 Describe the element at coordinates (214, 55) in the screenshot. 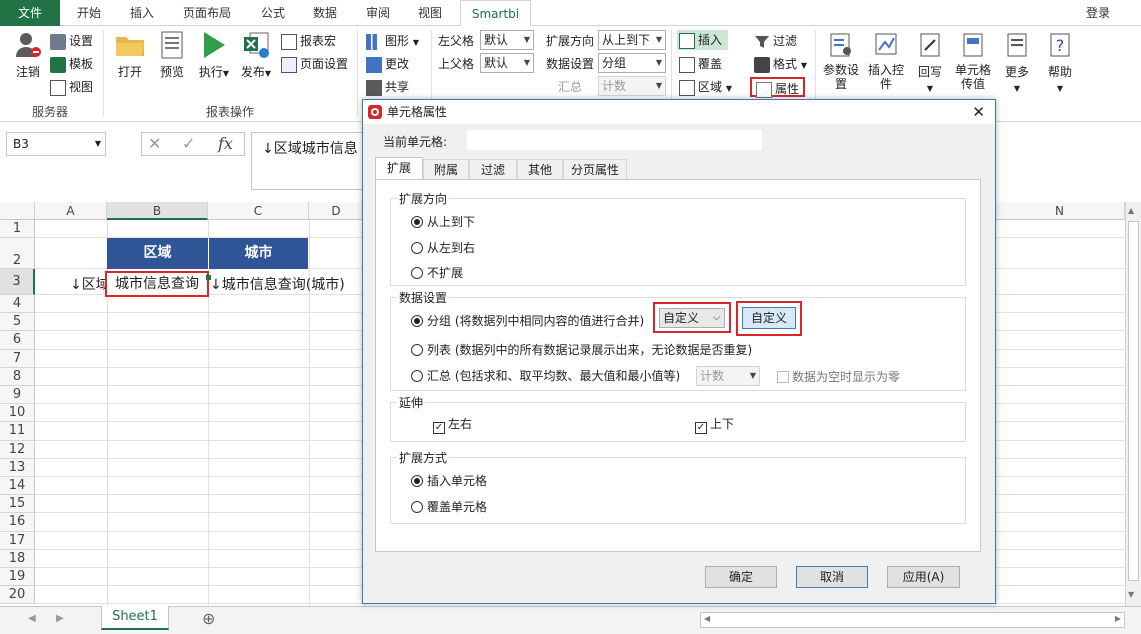

I see `execute-button: 执行▼` at that location.